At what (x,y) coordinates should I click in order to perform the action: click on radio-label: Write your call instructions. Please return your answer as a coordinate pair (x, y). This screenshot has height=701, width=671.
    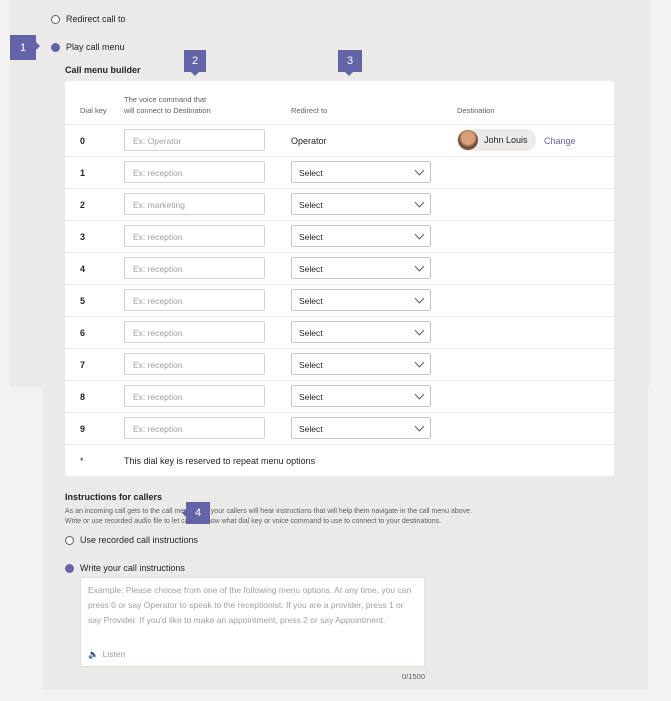
    Looking at the image, I should click on (132, 568).